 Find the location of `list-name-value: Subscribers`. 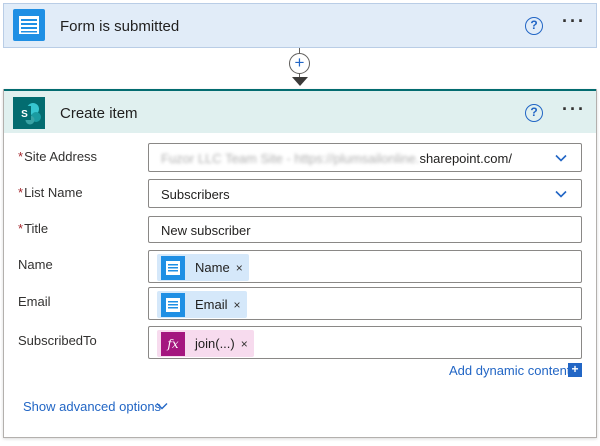

list-name-value: Subscribers is located at coordinates (195, 194).